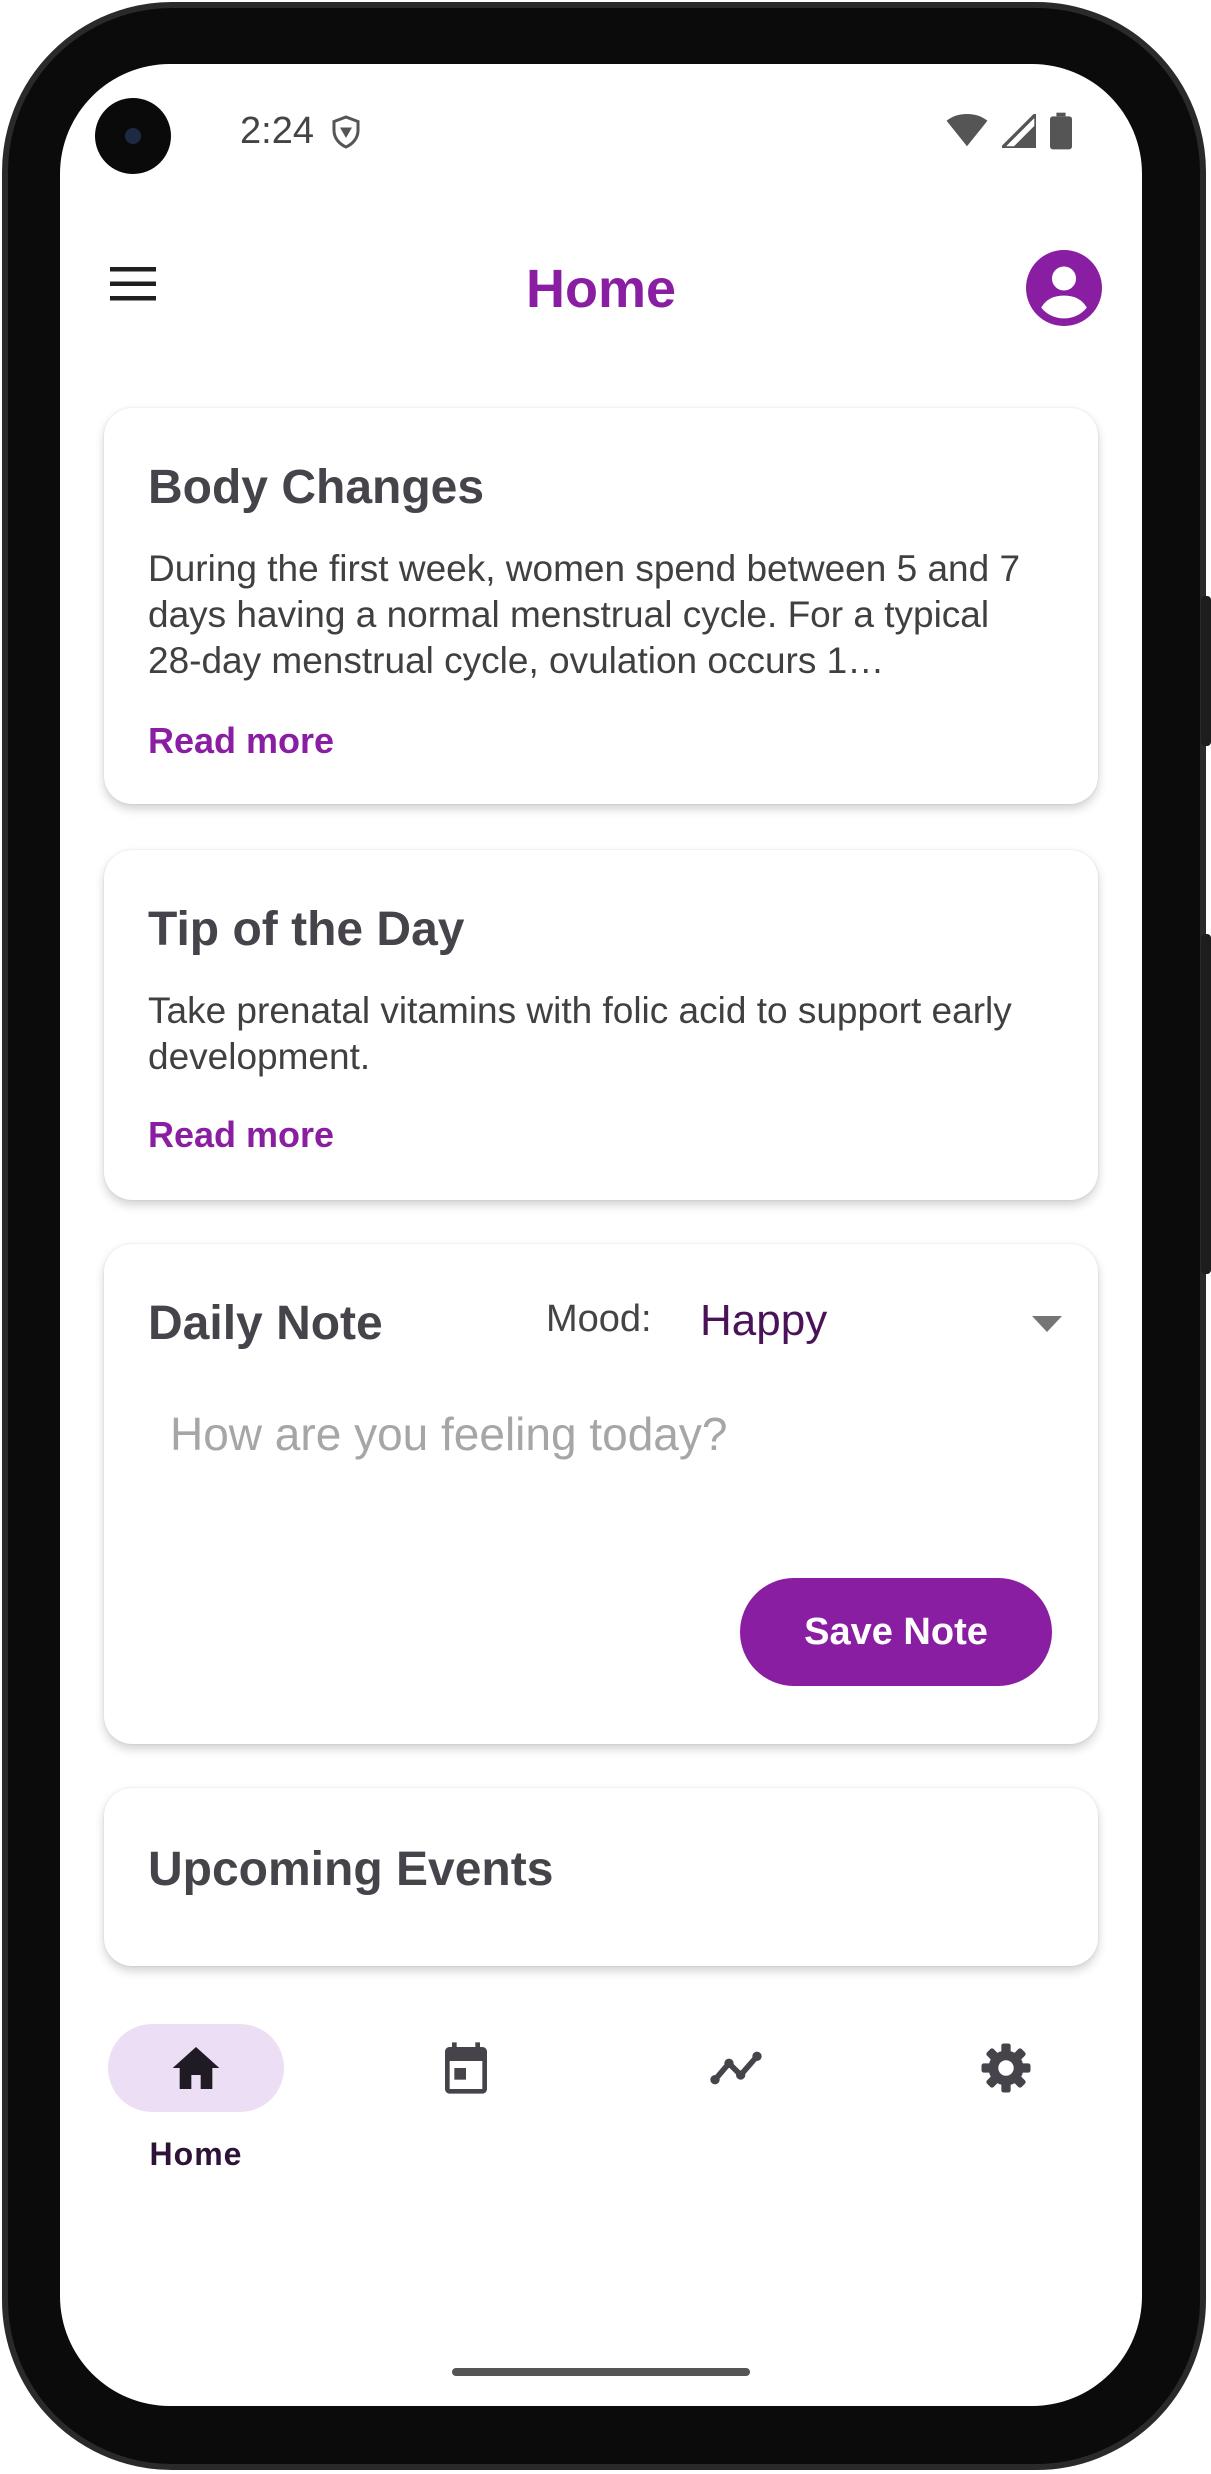  I want to click on cellular-signal-icon, so click(1019, 131).